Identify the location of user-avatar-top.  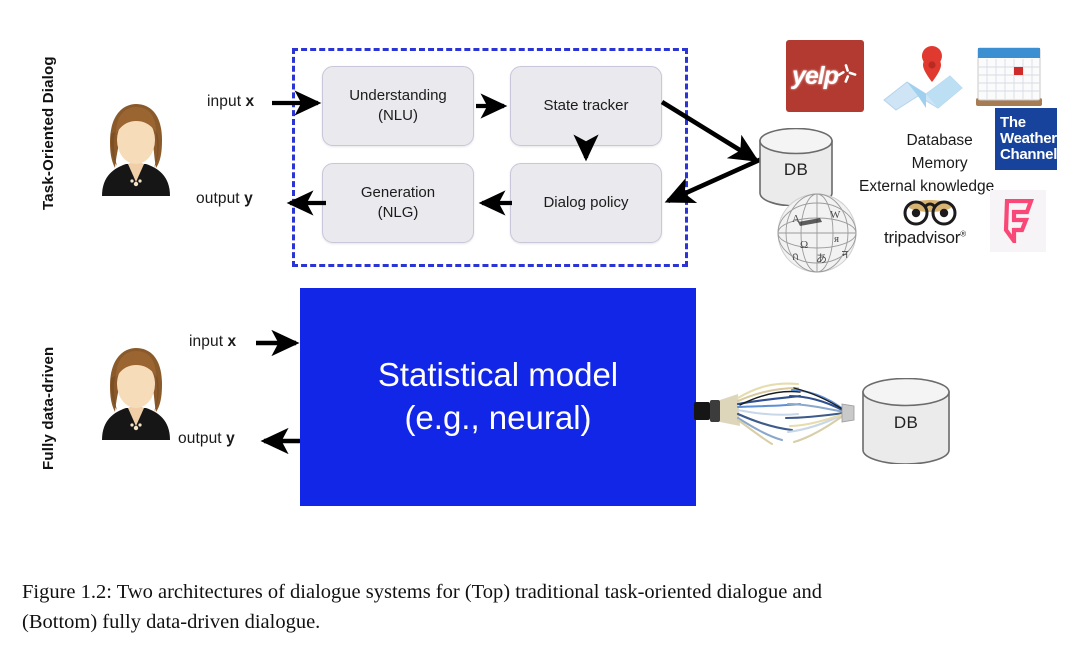
(136, 146).